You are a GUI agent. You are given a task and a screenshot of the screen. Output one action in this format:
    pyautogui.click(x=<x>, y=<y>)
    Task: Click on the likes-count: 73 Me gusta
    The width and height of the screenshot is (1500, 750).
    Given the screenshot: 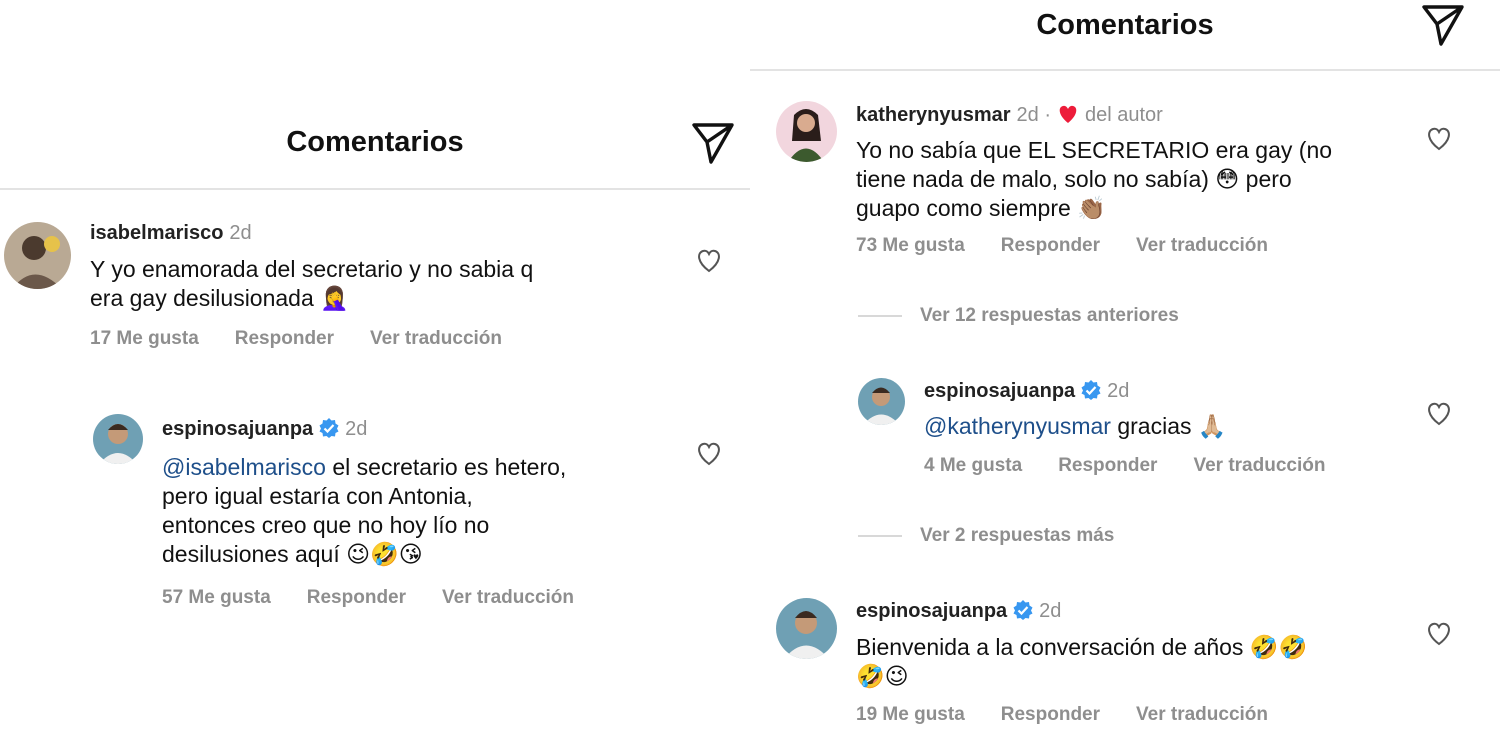 What is the action you would take?
    pyautogui.click(x=910, y=246)
    